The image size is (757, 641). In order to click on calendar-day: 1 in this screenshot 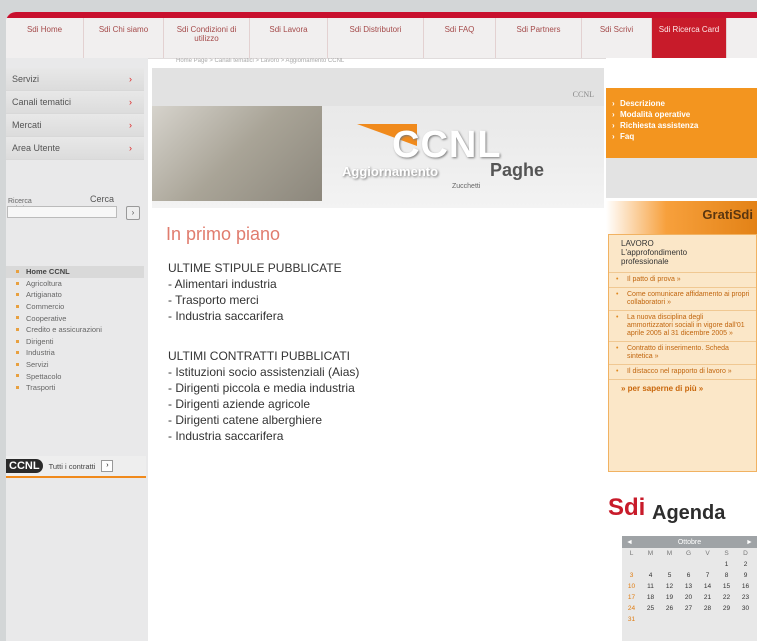, I will do `click(726, 564)`.